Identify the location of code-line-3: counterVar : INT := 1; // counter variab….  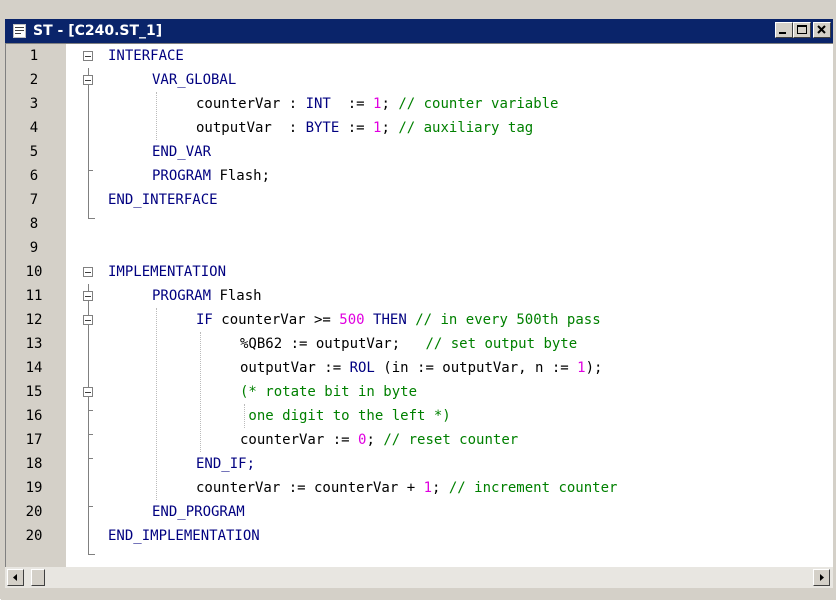
(377, 104).